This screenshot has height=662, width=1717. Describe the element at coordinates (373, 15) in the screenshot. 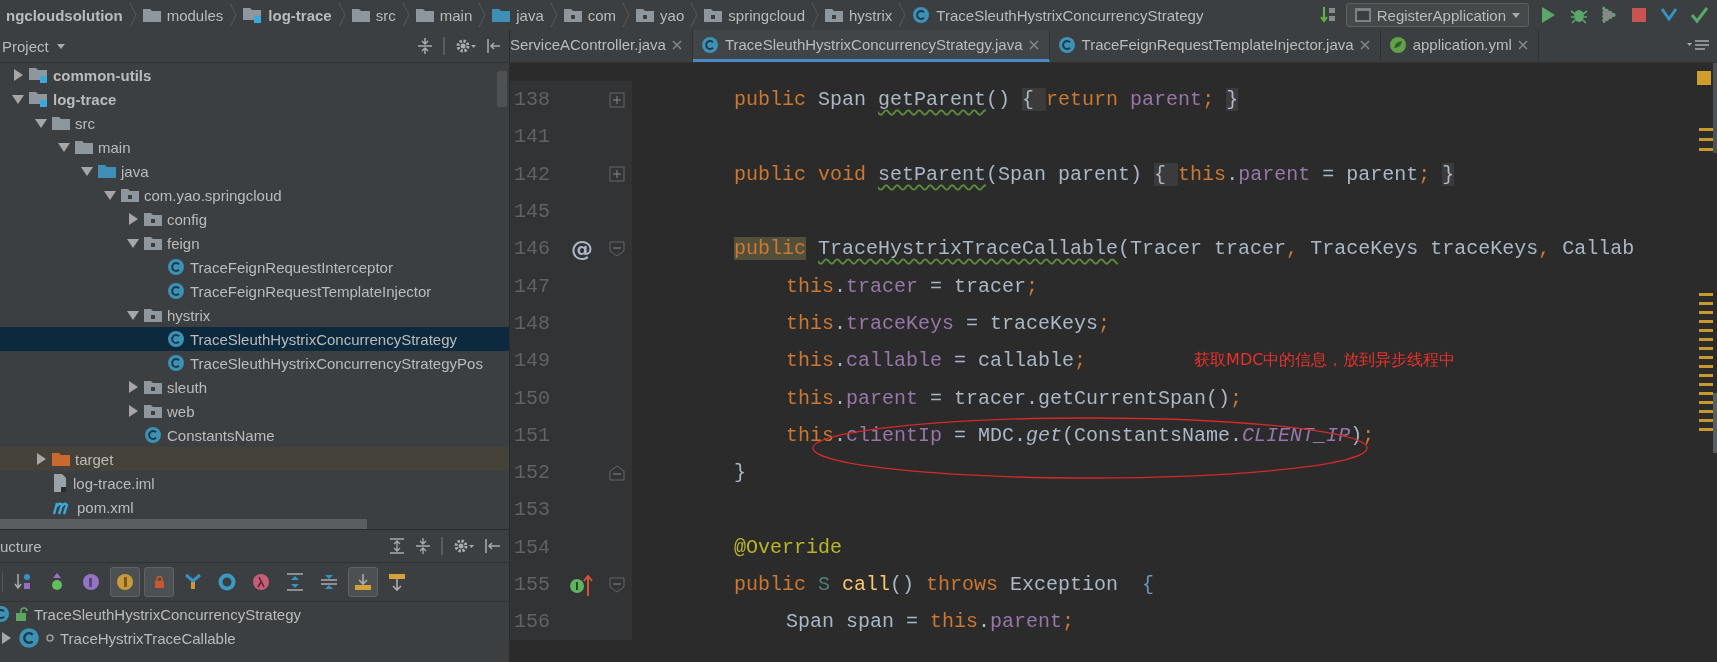

I see `breadcrumb-item: src` at that location.